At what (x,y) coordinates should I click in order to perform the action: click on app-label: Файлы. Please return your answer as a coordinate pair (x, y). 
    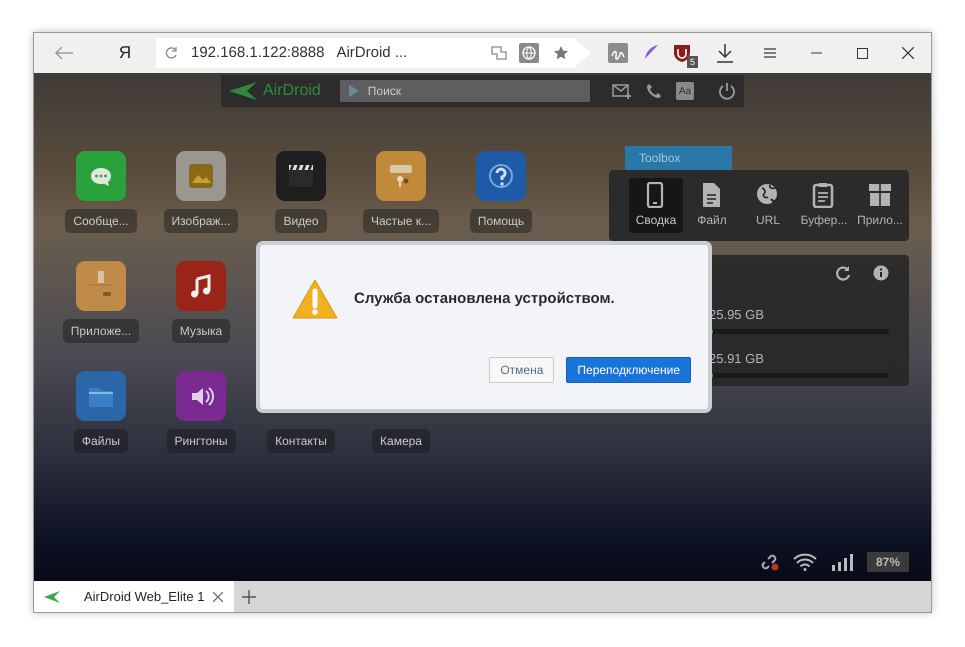
    Looking at the image, I should click on (101, 441).